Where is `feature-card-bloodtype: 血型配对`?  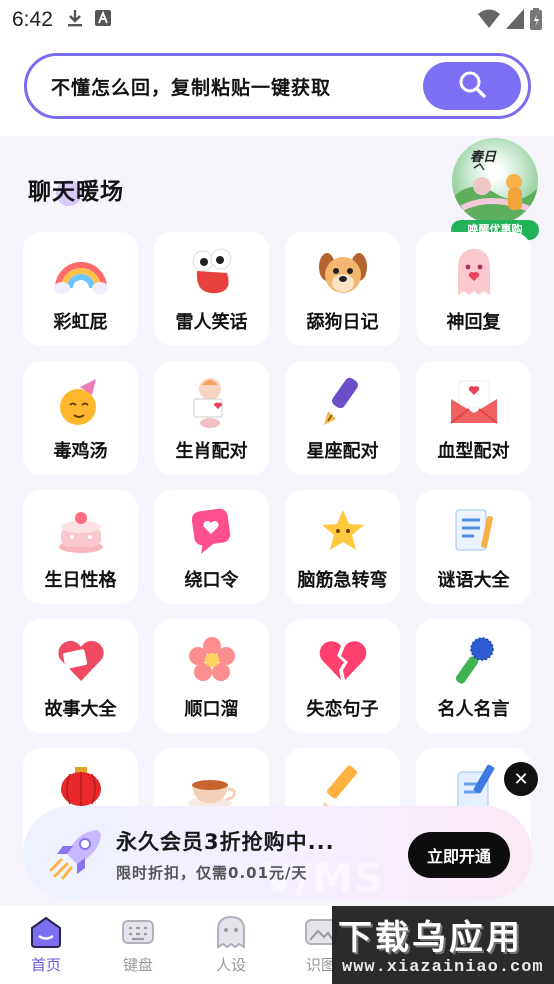
feature-card-bloodtype: 血型配对 is located at coordinates (473, 418).